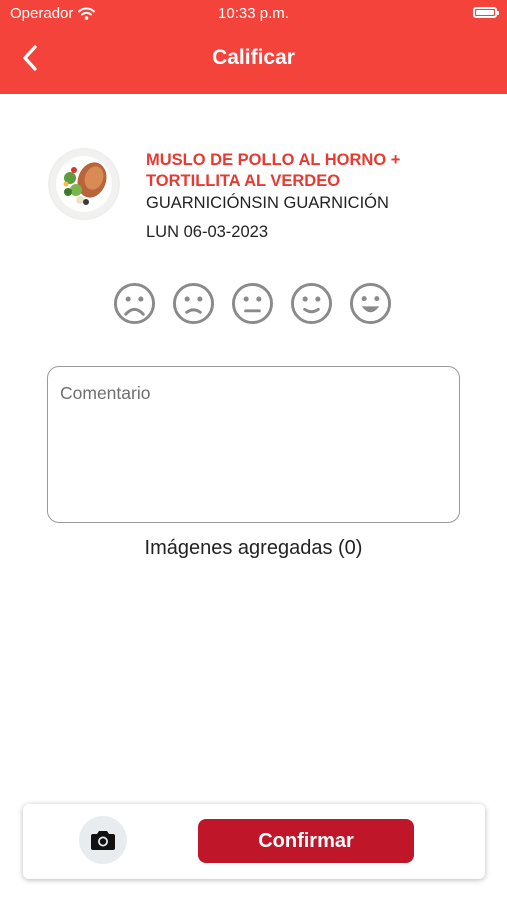 This screenshot has height=900, width=507. I want to click on camera-button, so click(103, 840).